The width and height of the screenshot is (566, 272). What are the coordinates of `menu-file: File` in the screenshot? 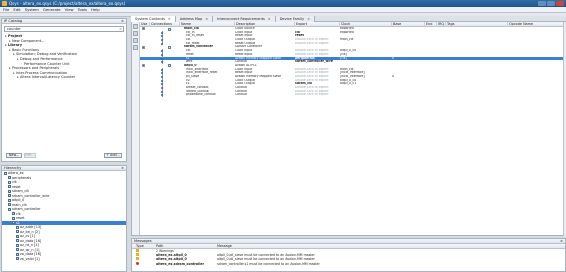 It's located at (6, 9).